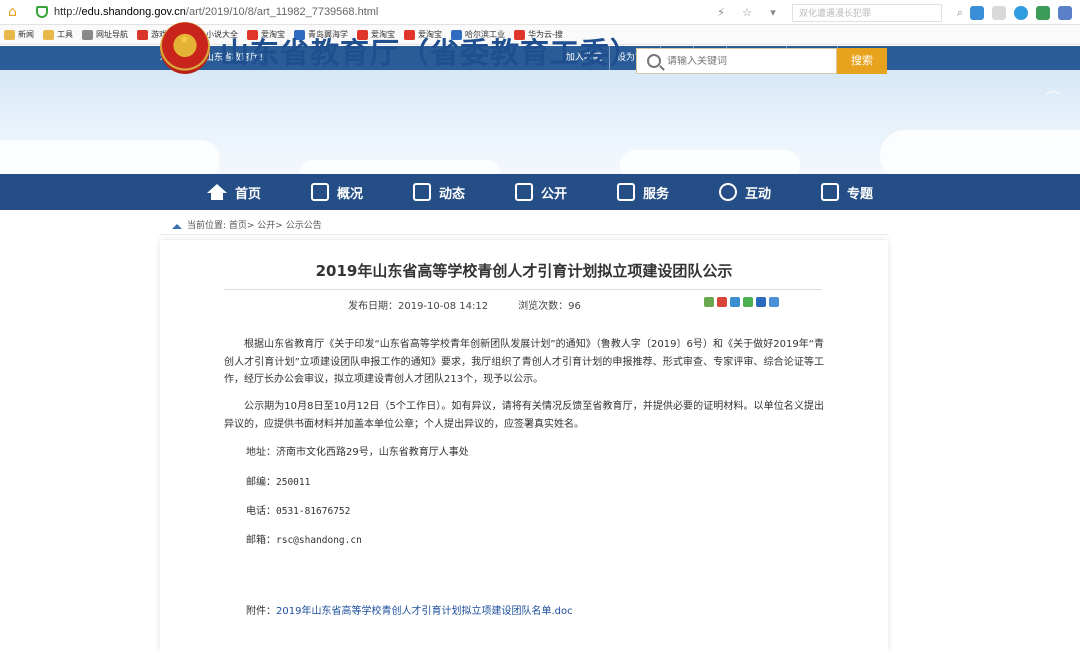 The height and width of the screenshot is (650, 1080). What do you see at coordinates (15, 12) in the screenshot?
I see `browser-home-icon: ⌂` at bounding box center [15, 12].